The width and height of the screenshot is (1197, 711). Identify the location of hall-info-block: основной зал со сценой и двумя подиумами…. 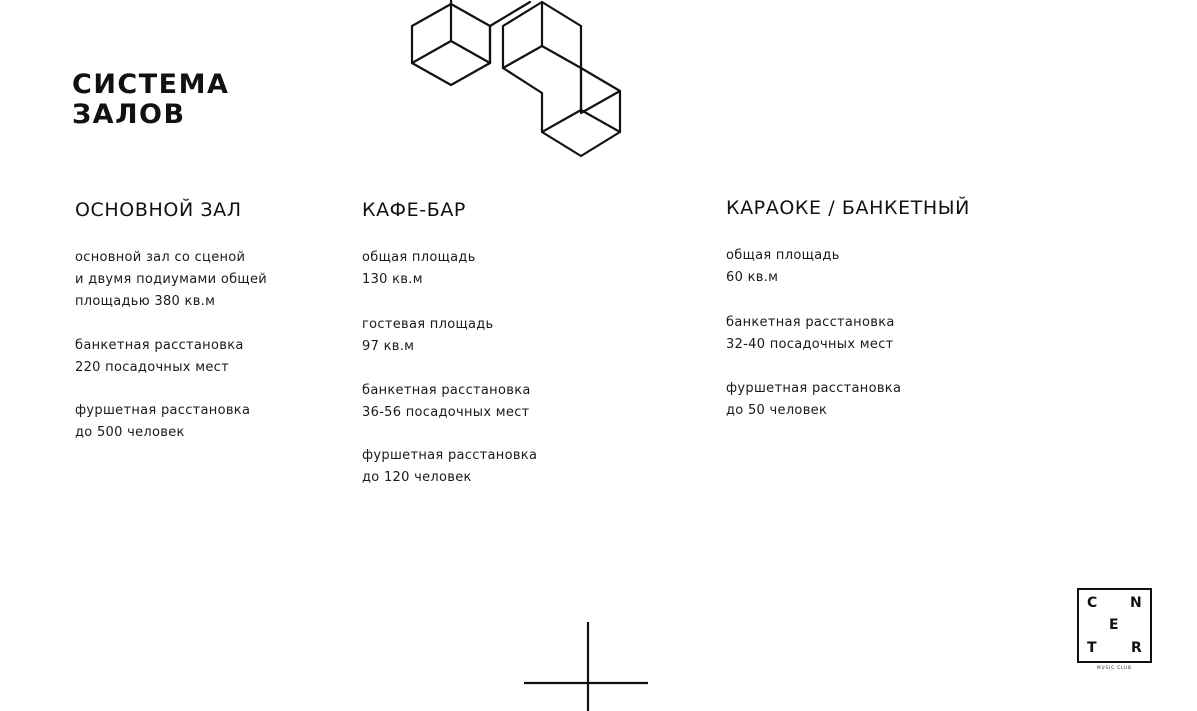
(171, 280).